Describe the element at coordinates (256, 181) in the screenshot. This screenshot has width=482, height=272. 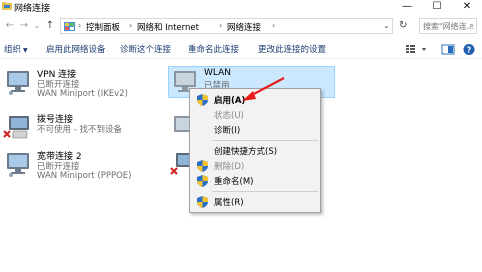
I see `menu-item-rename: 重命名(M)` at that location.